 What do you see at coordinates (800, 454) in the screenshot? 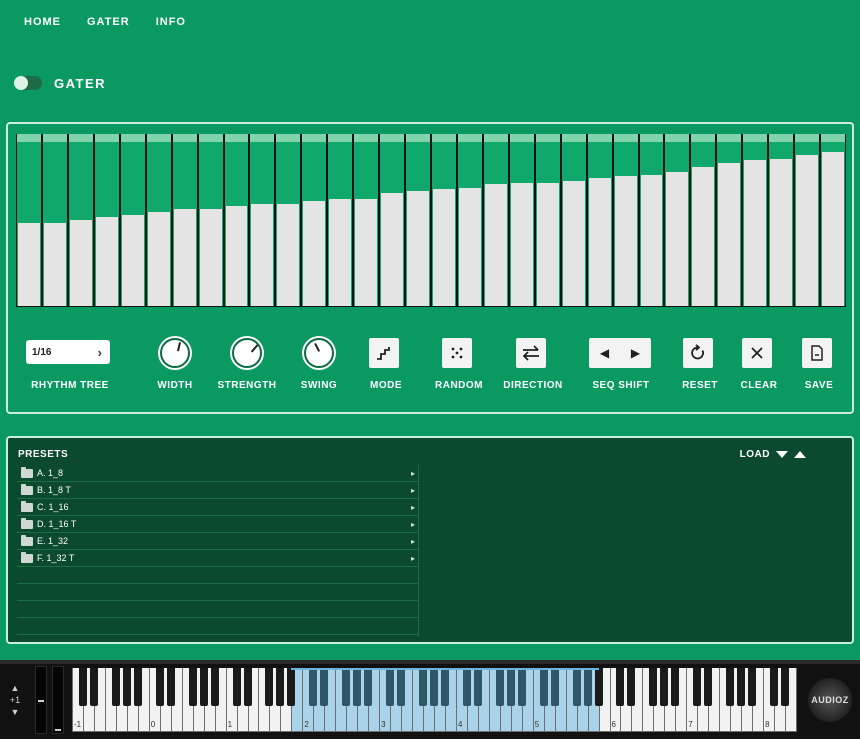
I see `triangle-up-icon` at bounding box center [800, 454].